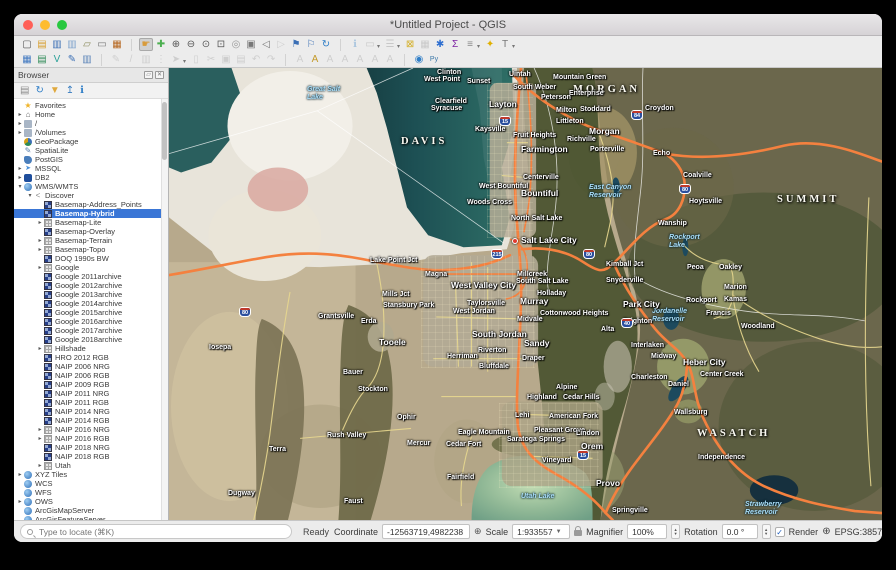 The width and height of the screenshot is (896, 570). Describe the element at coordinates (91, 231) in the screenshot. I see `tree-item-basemap-overlay: Basemap-Overlay` at that location.